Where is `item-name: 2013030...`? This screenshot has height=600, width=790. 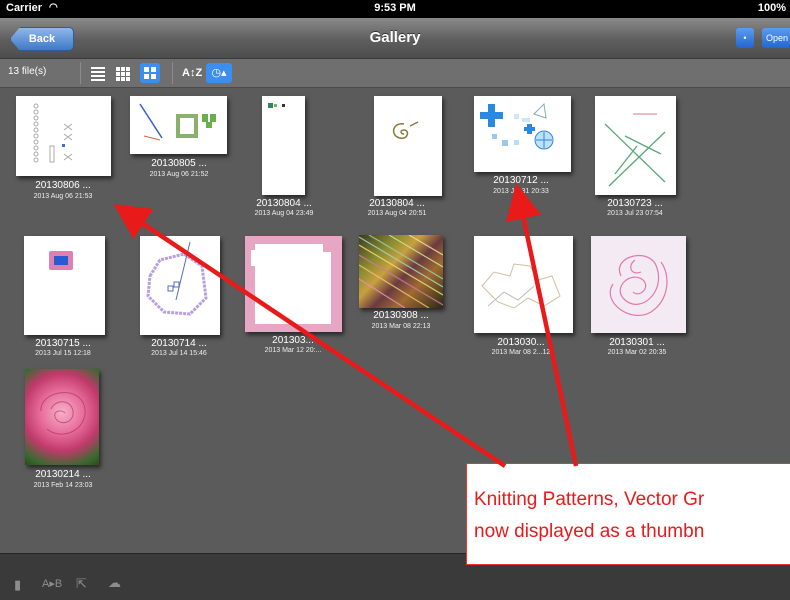
item-name: 2013030... is located at coordinates (521, 342).